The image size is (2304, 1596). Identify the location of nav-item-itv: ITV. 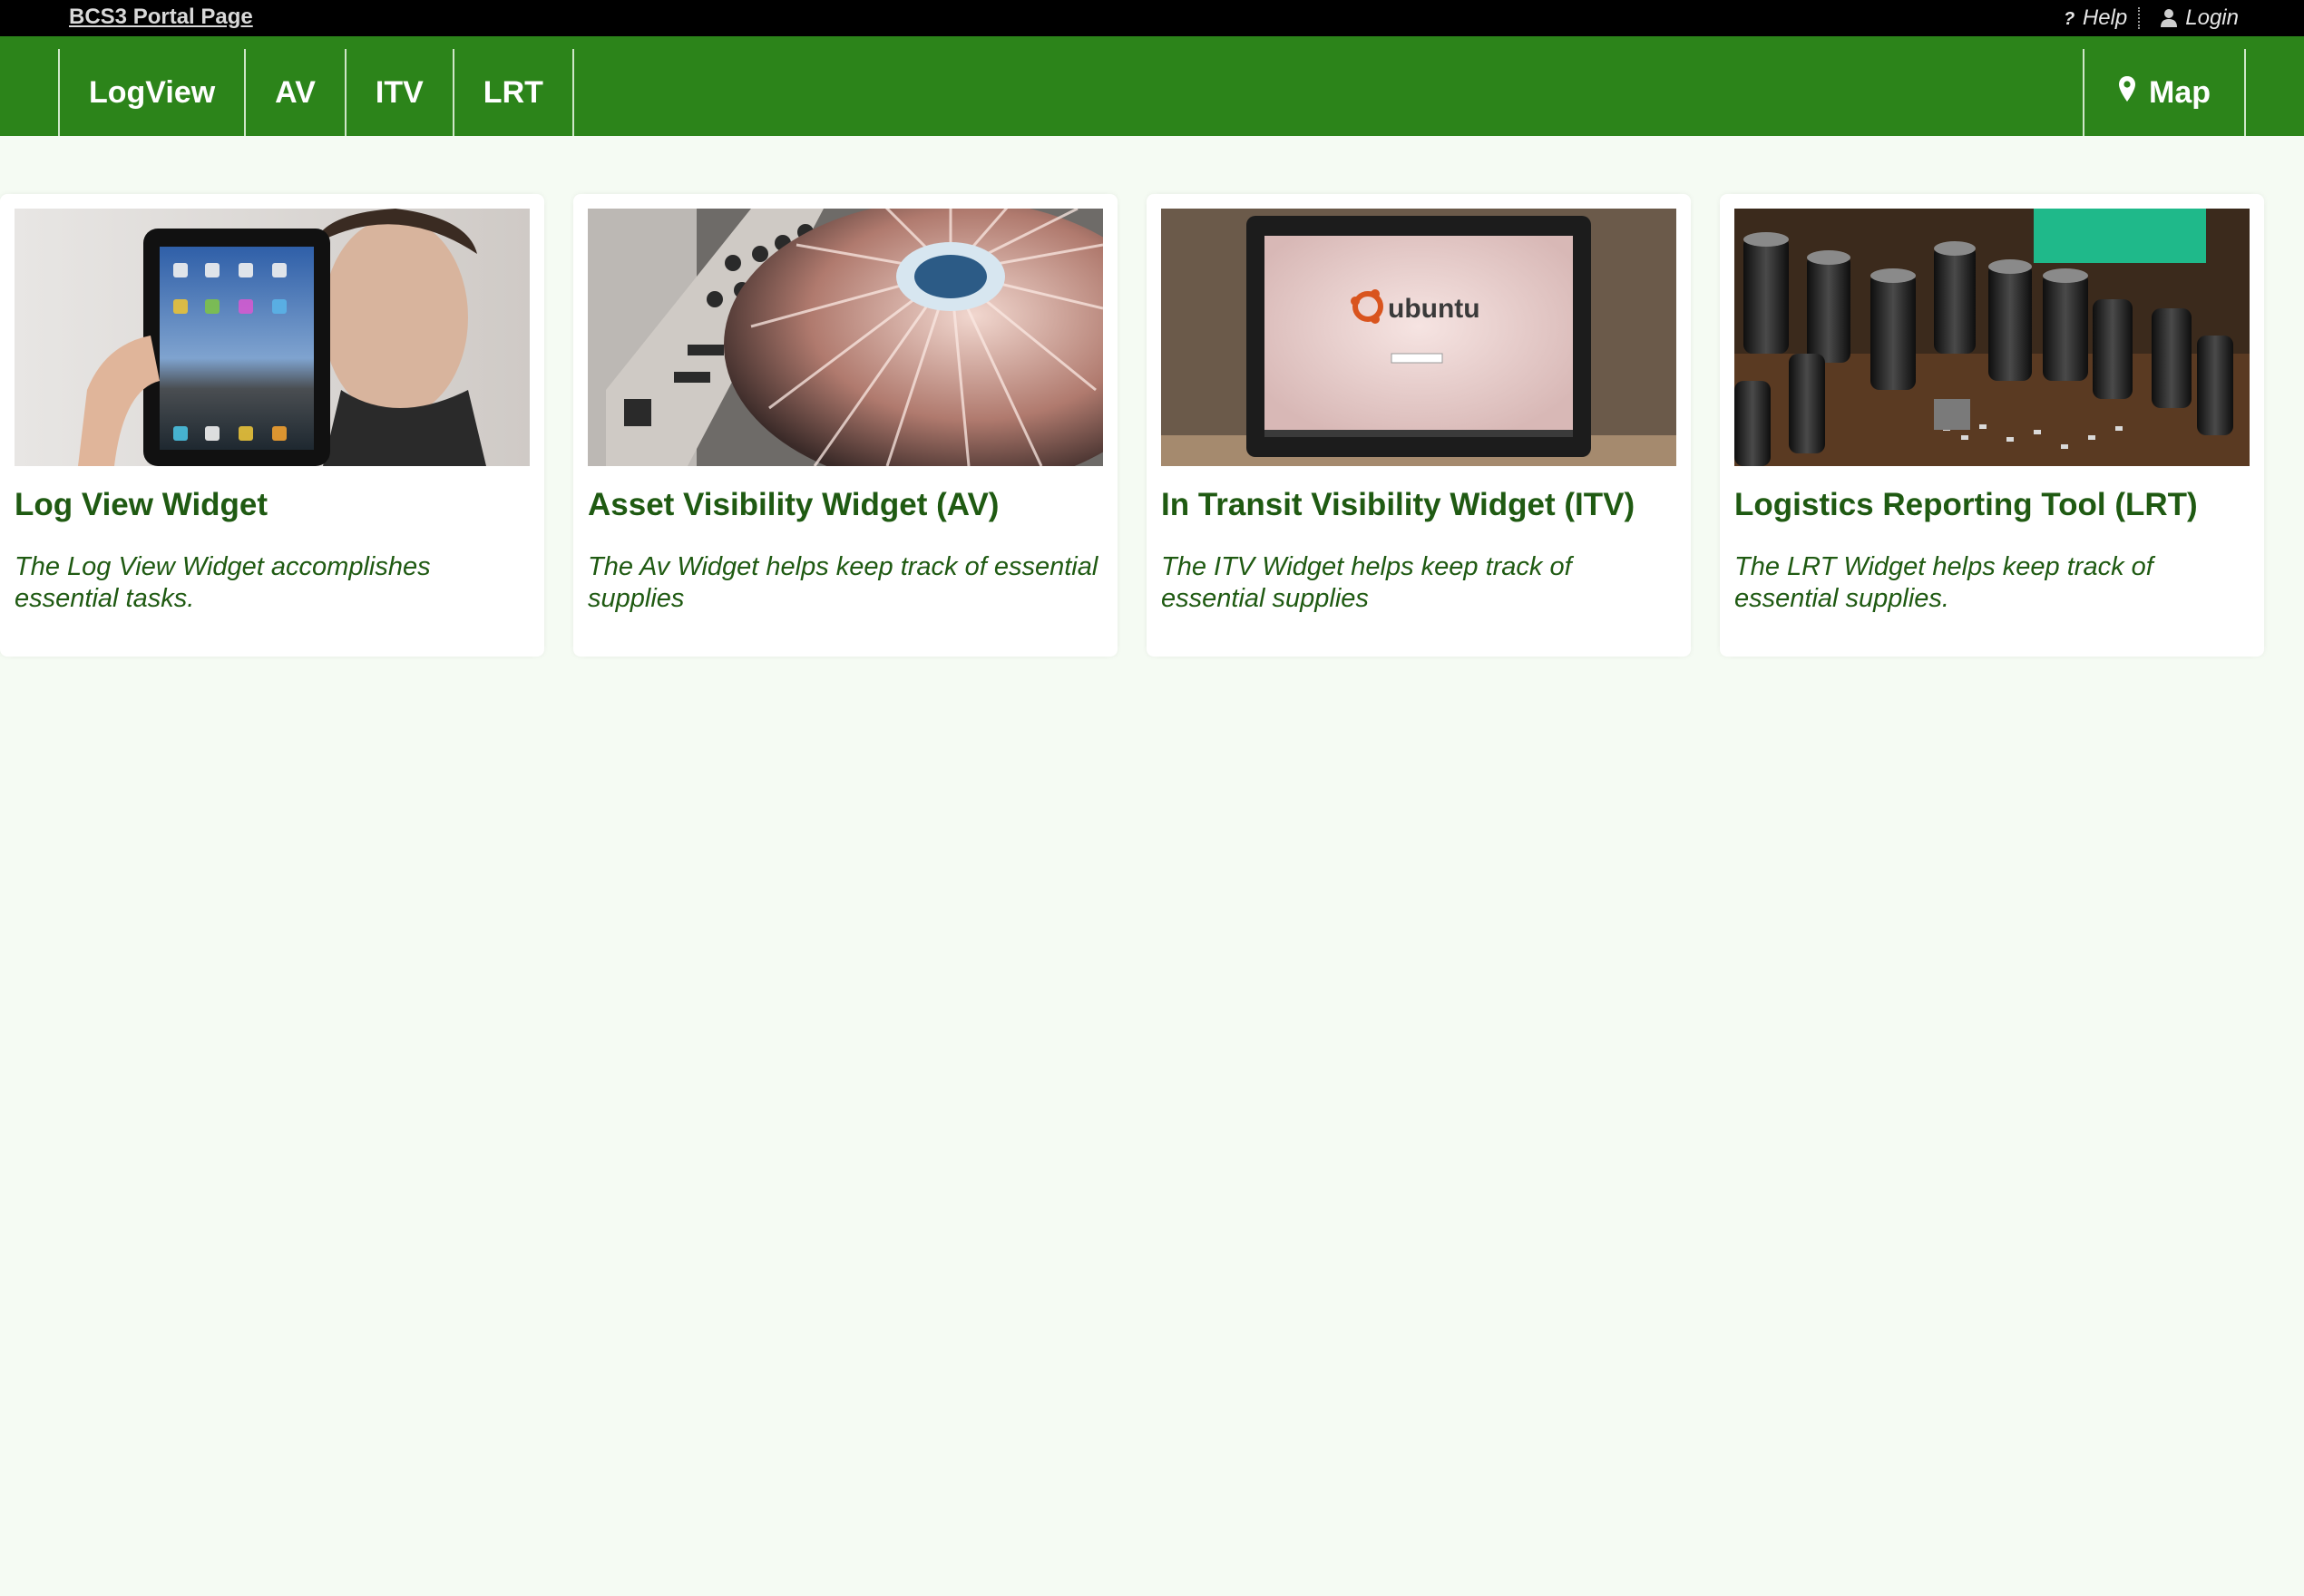
(400, 92).